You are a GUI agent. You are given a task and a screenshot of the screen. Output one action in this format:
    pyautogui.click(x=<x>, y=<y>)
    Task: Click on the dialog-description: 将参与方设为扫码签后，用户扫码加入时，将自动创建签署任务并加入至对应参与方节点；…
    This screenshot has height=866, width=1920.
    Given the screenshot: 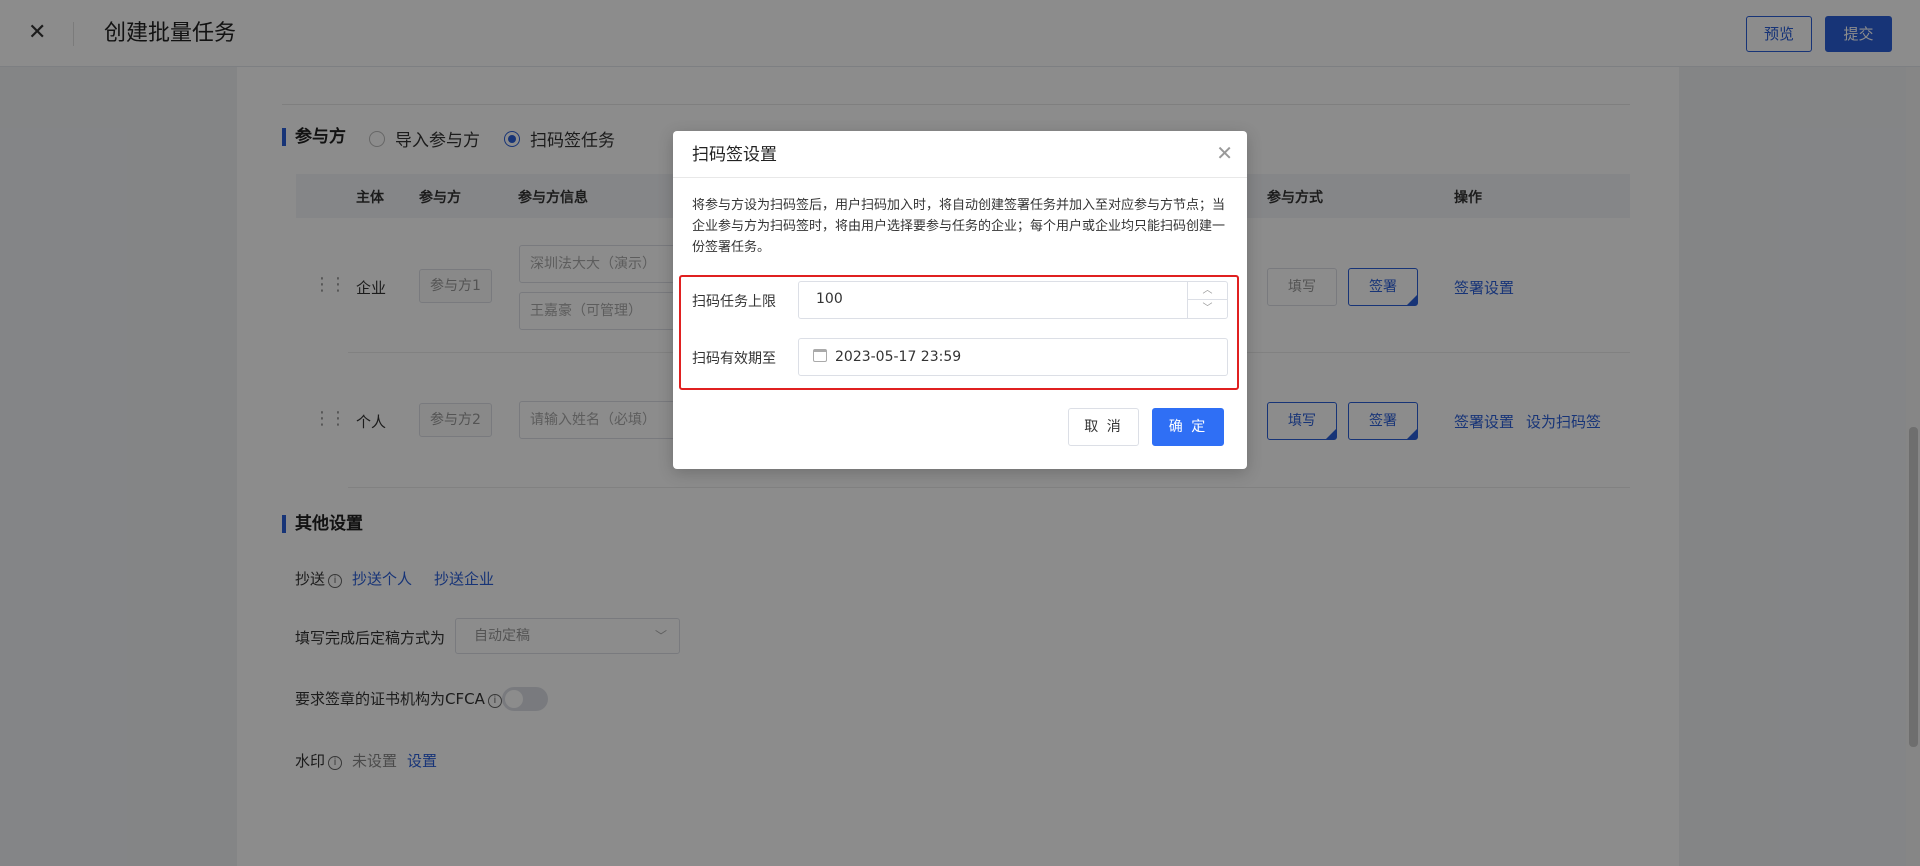 What is the action you would take?
    pyautogui.click(x=959, y=226)
    